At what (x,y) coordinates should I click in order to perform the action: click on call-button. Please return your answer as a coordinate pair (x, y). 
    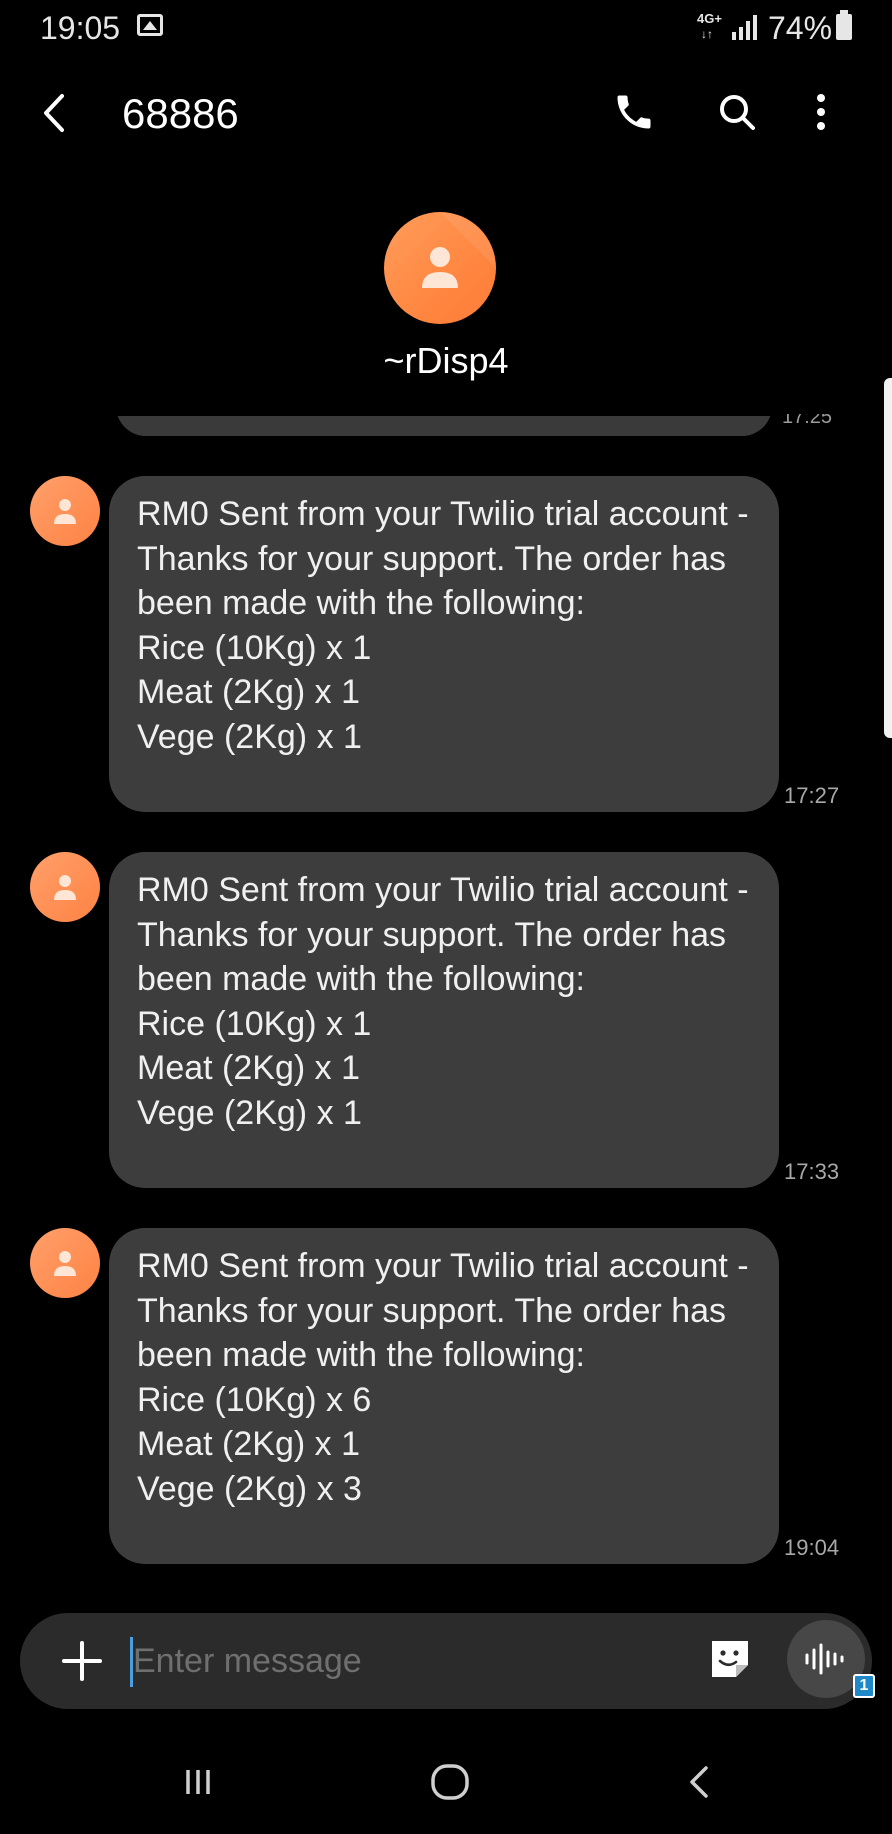
    Looking at the image, I should click on (634, 112).